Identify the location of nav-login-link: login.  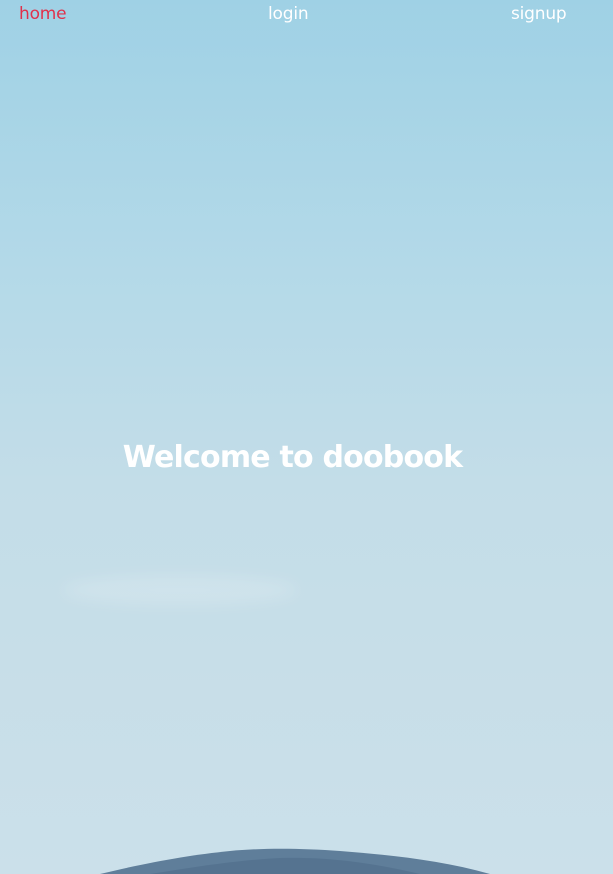
(288, 14).